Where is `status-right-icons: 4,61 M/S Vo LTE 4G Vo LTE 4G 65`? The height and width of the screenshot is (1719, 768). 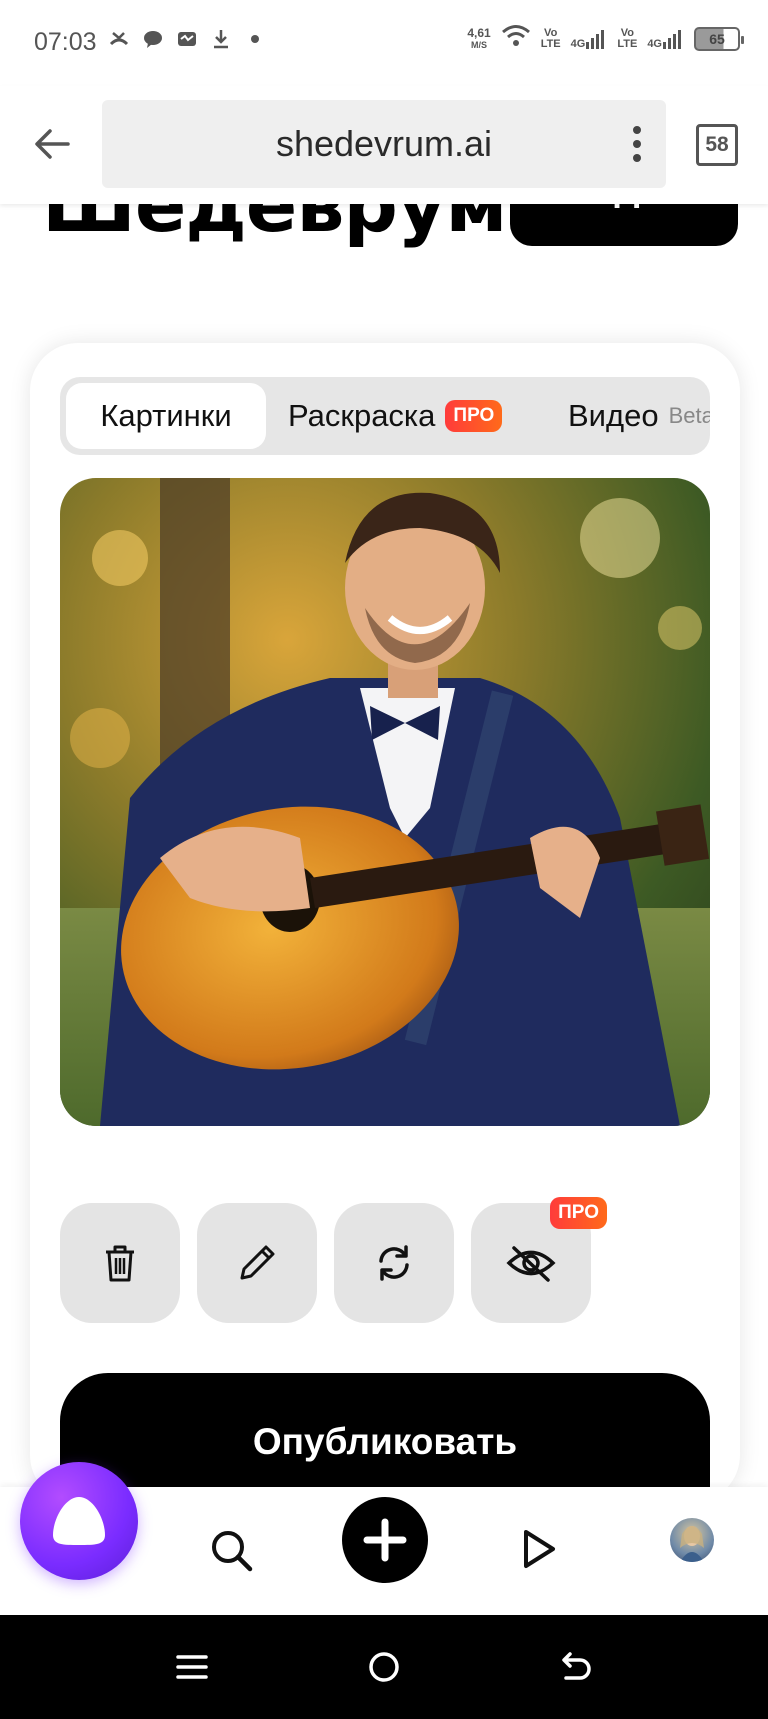 status-right-icons: 4,61 M/S Vo LTE 4G Vo LTE 4G 65 is located at coordinates (605, 38).